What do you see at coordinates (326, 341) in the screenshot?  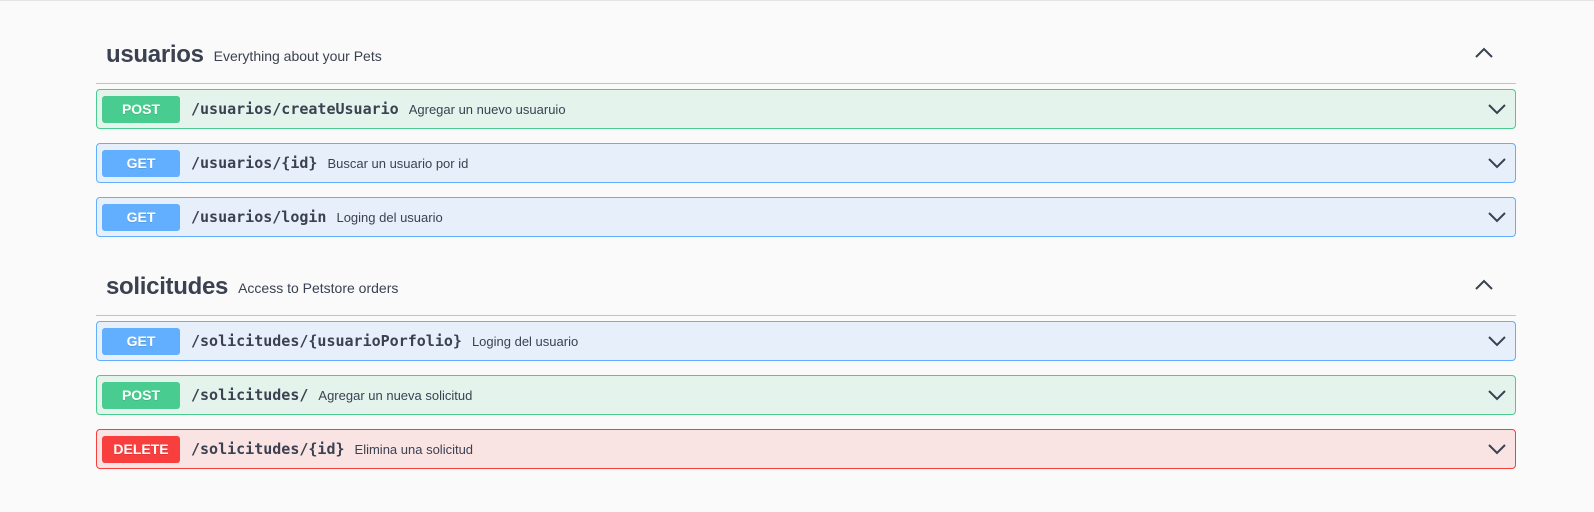 I see `operation-path: /solicitudes/{usuarioPorfolio}` at bounding box center [326, 341].